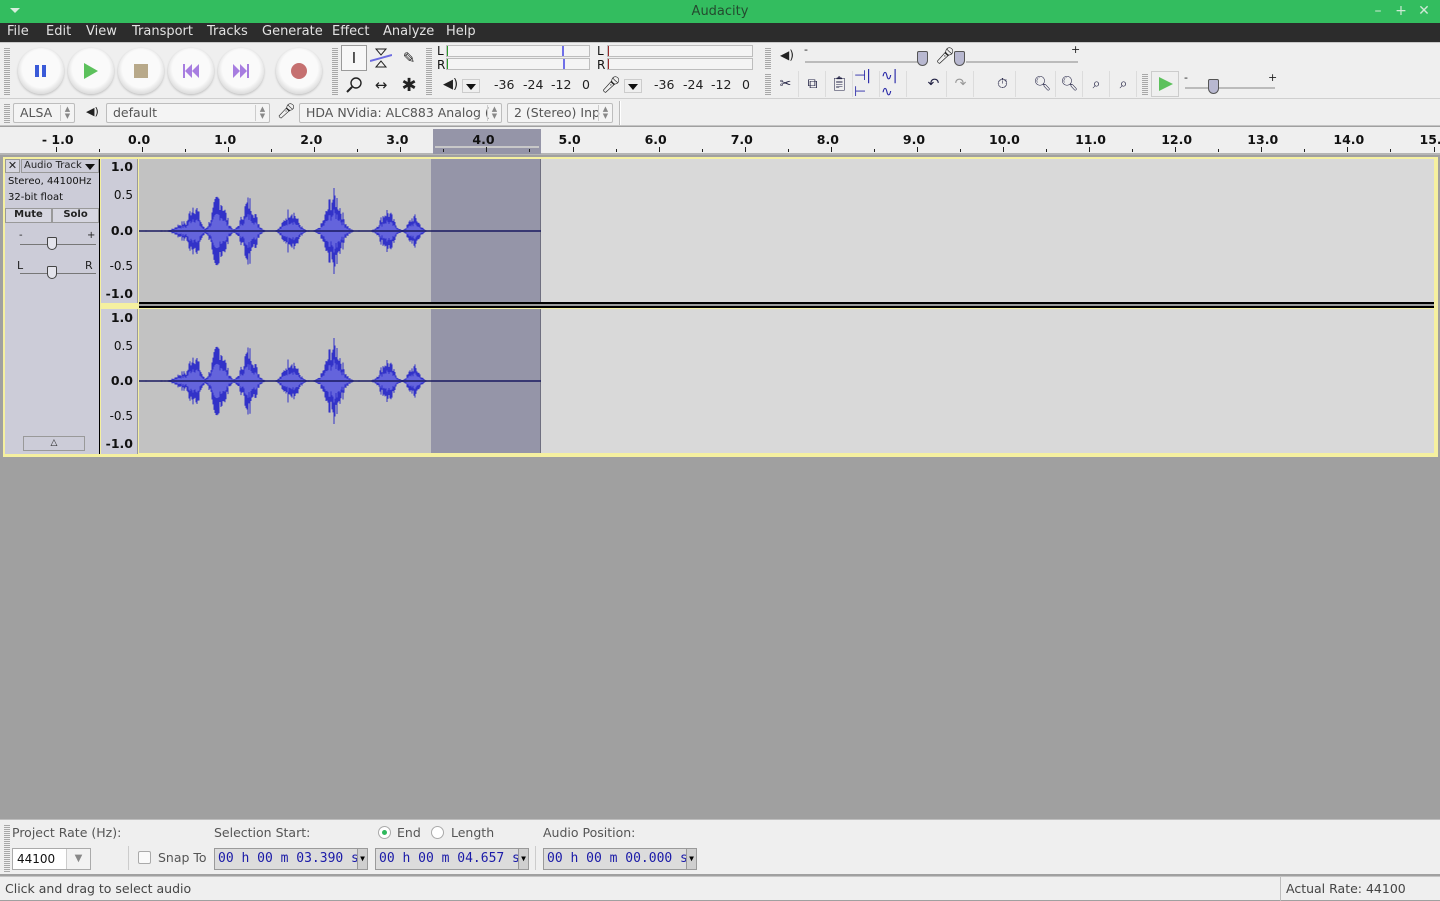  I want to click on record-volume-thumb, so click(959, 58).